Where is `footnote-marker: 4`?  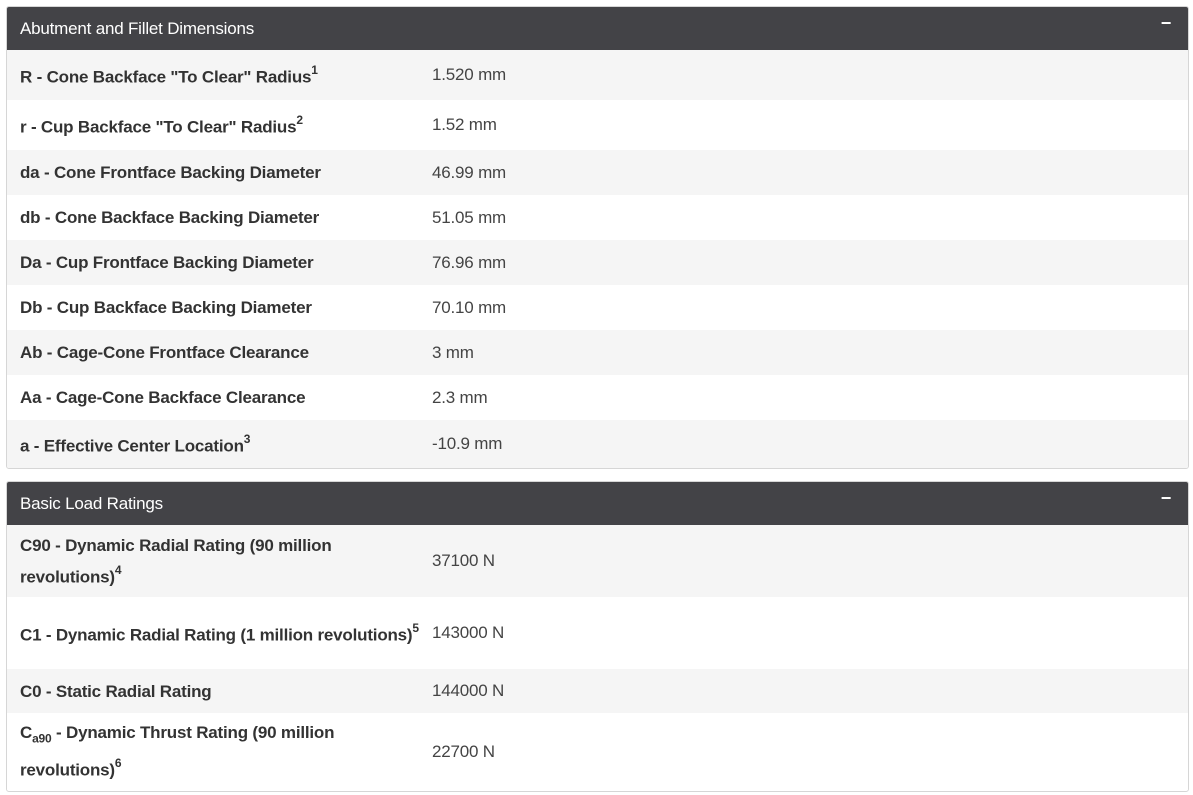 footnote-marker: 4 is located at coordinates (118, 569).